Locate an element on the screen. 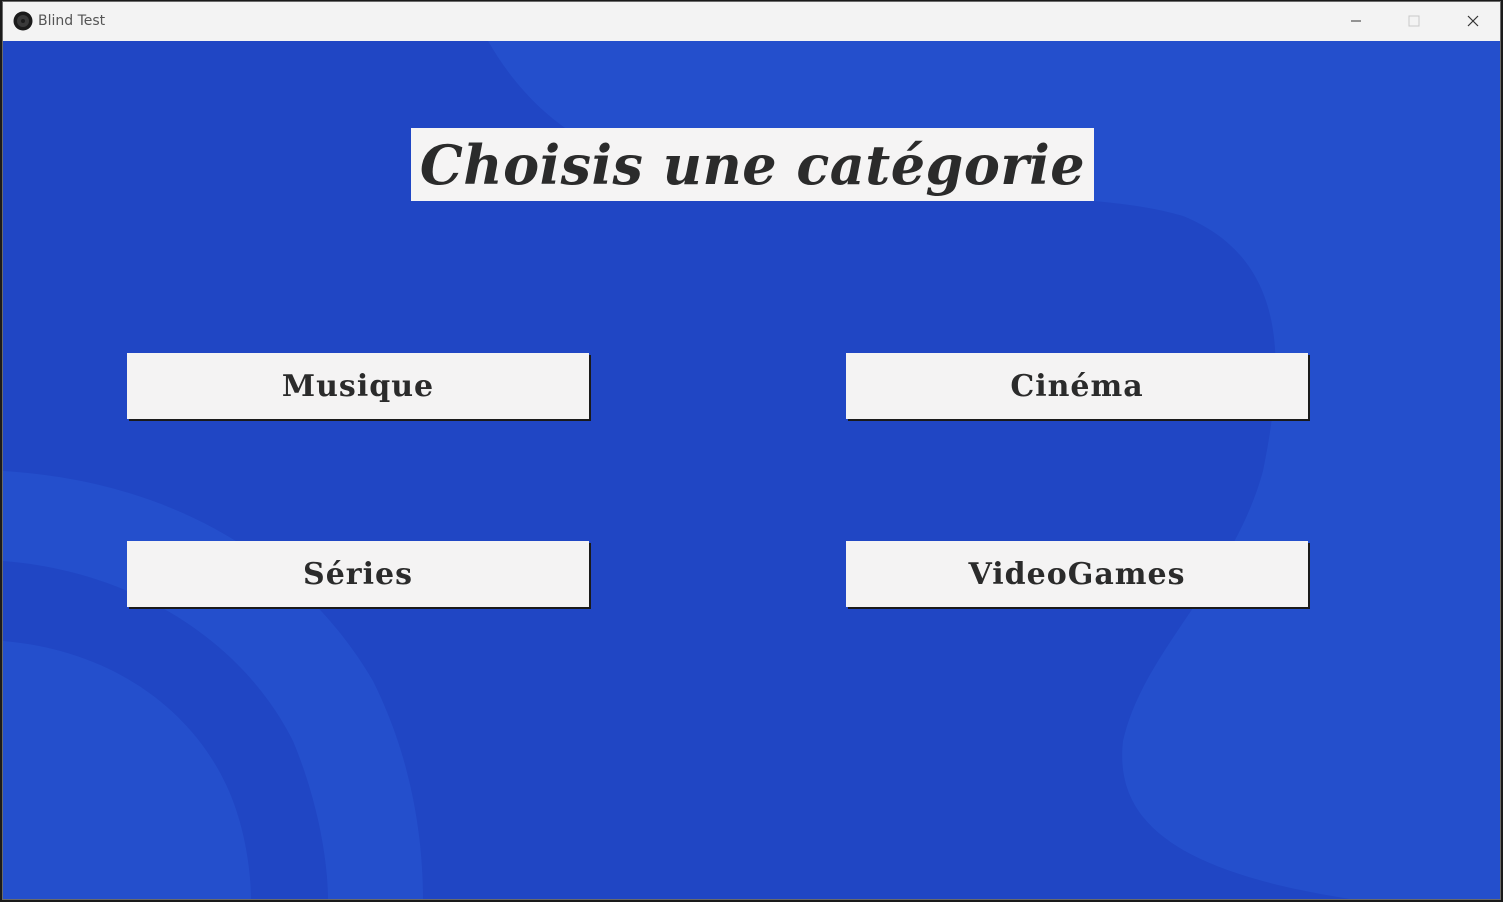 The width and height of the screenshot is (1503, 902). series-button: Séries is located at coordinates (358, 574).